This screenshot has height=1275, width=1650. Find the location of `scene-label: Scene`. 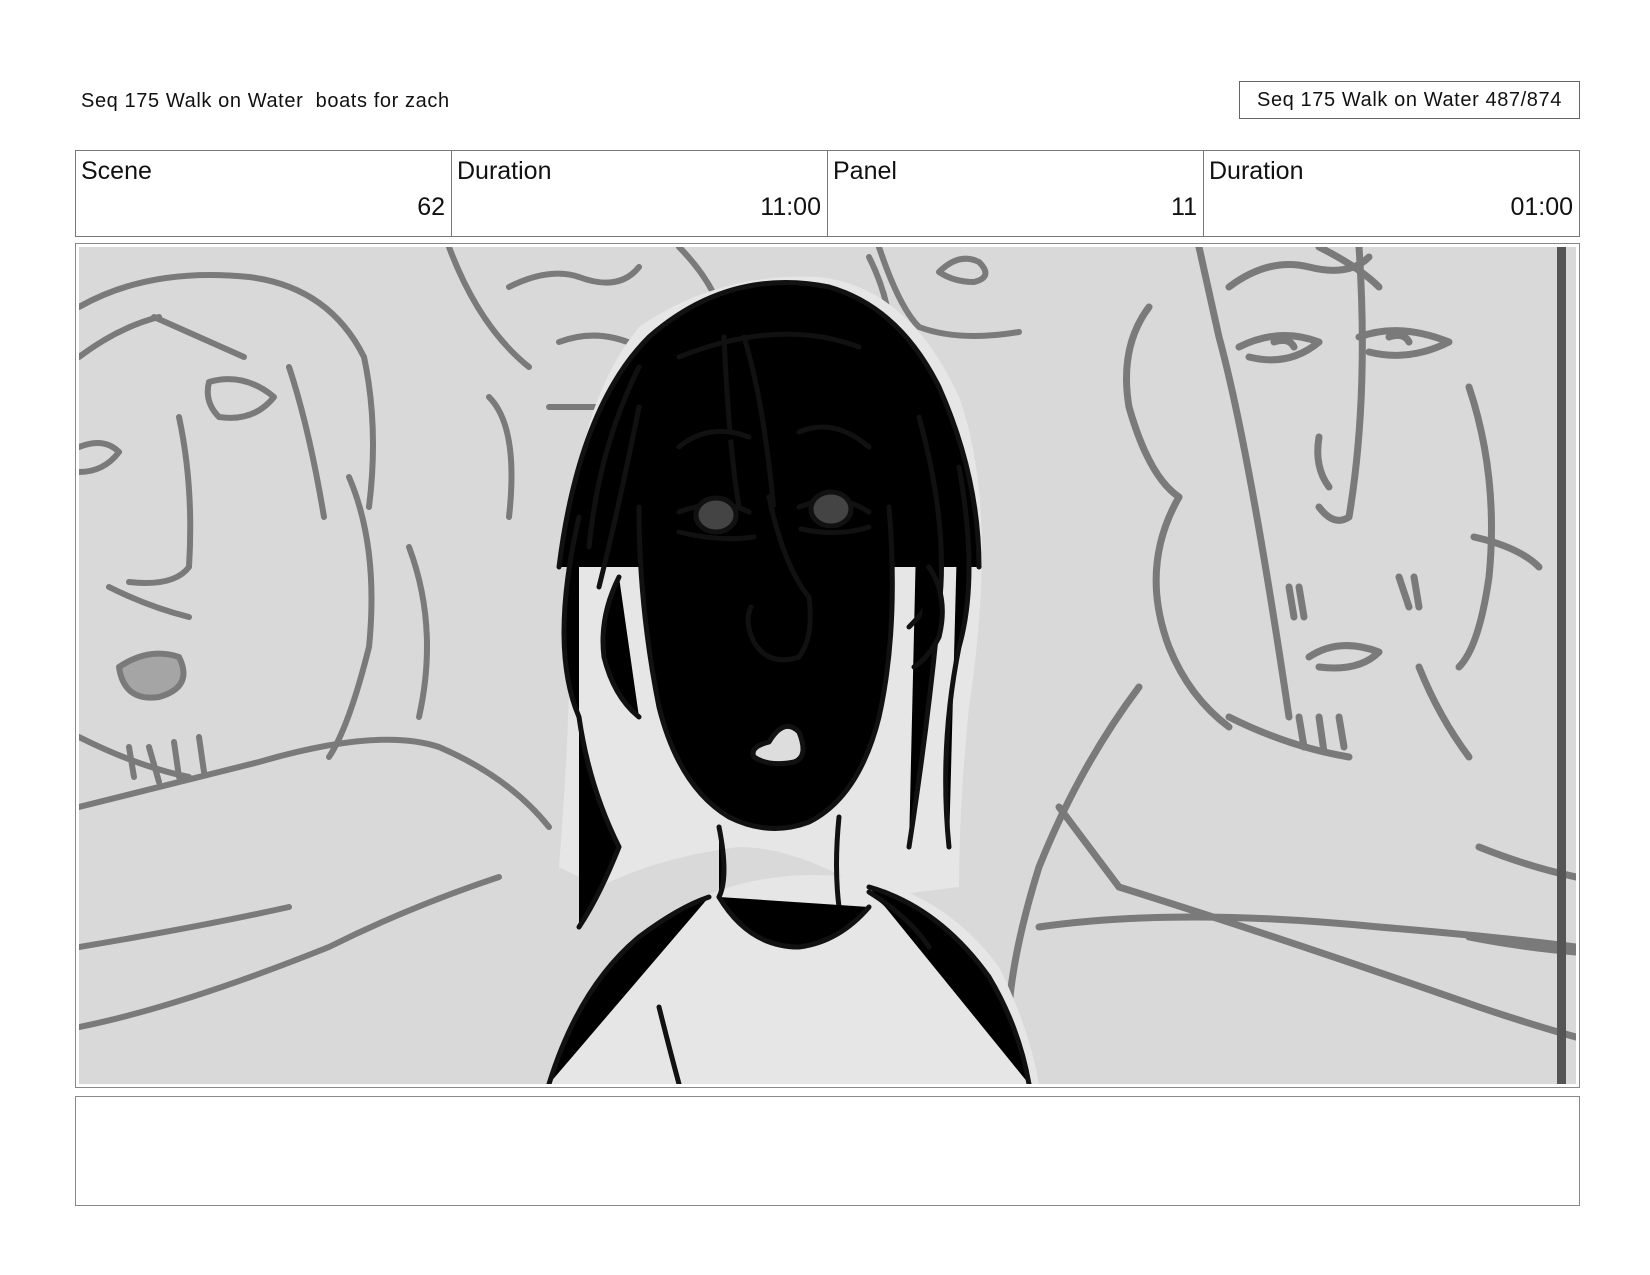

scene-label: Scene is located at coordinates (116, 171).